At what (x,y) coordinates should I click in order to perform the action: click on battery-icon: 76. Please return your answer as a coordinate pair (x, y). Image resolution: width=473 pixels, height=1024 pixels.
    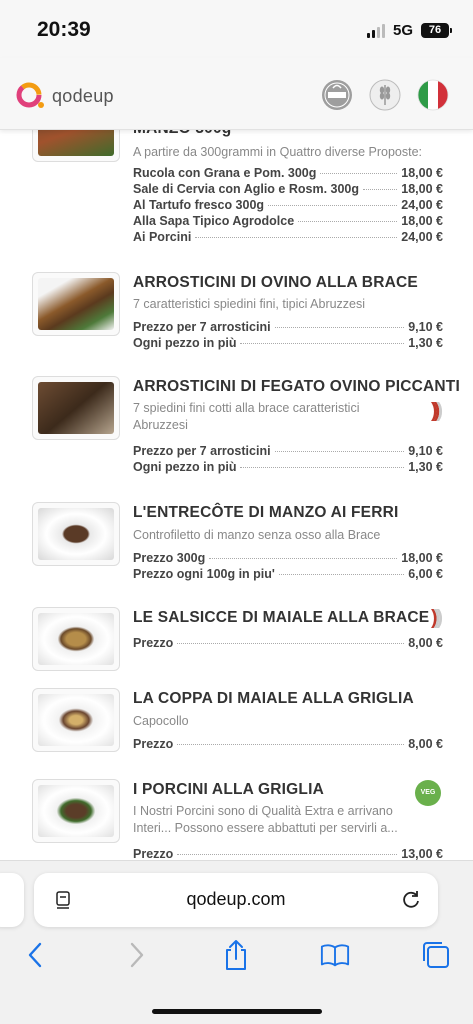
    Looking at the image, I should click on (436, 30).